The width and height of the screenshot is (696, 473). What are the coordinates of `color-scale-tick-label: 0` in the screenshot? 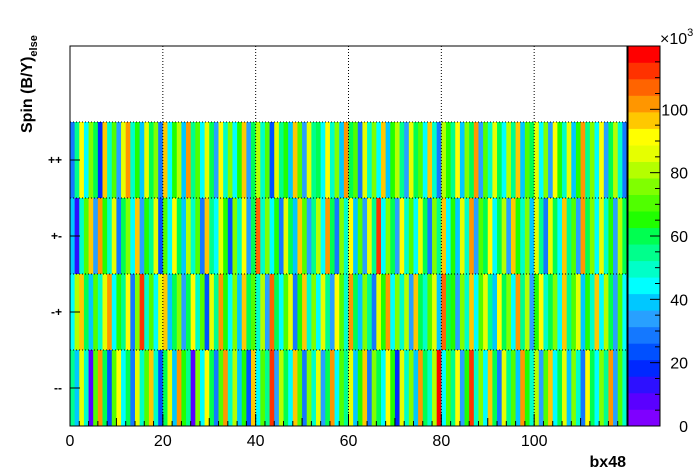 It's located at (683, 427).